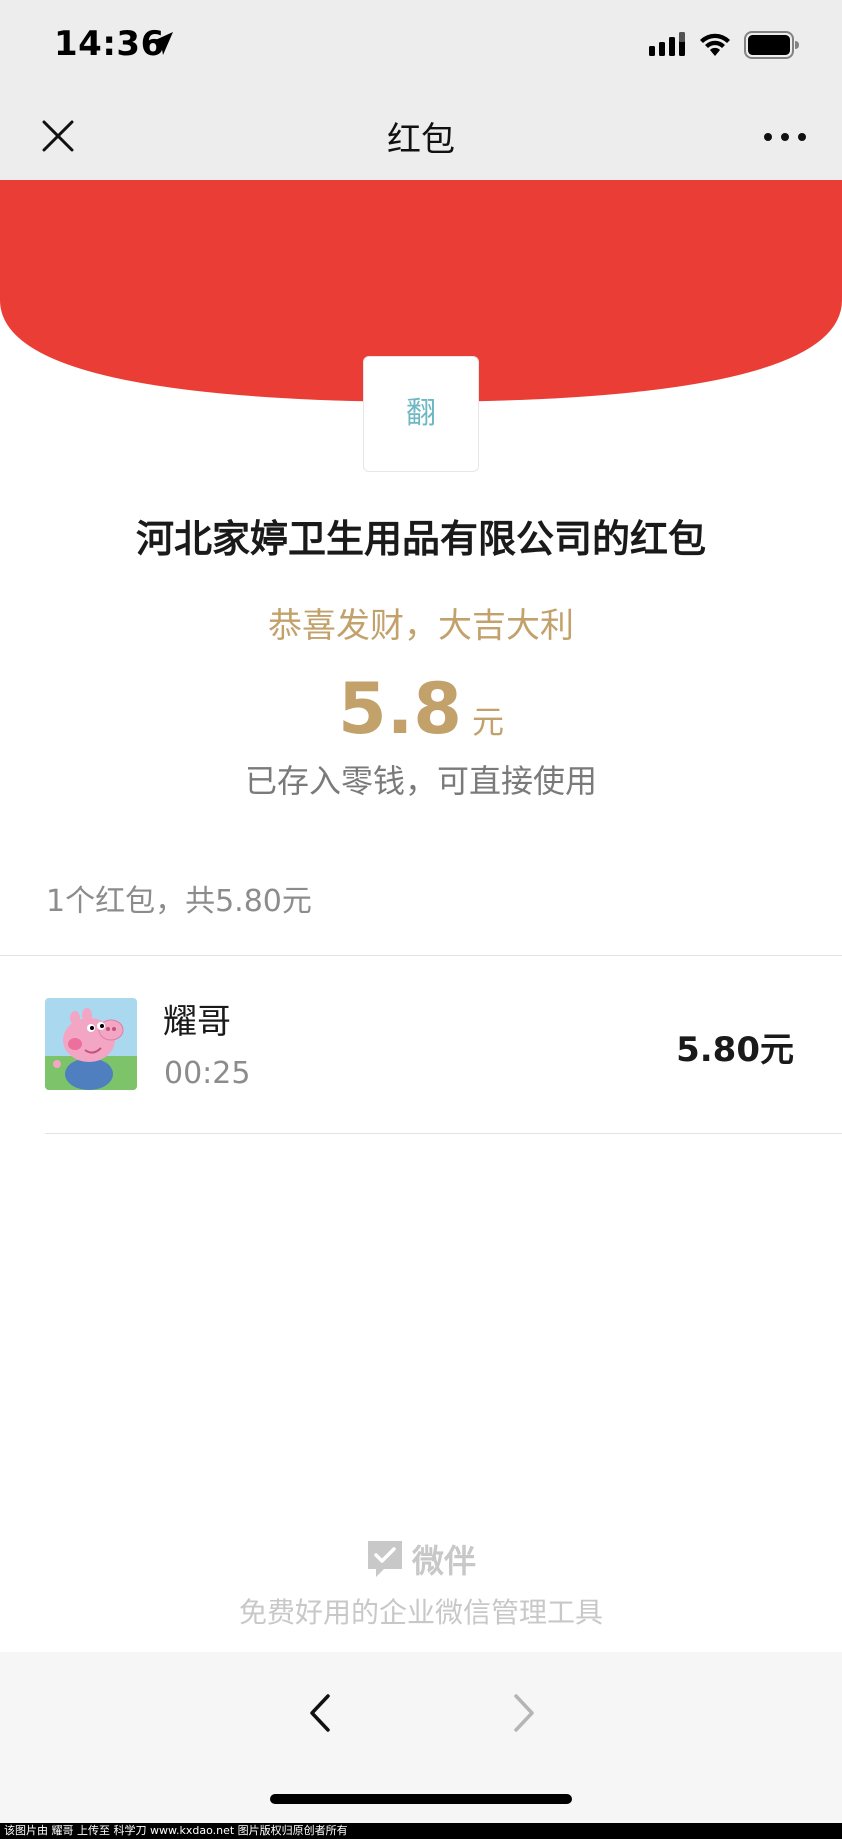  I want to click on divider, so click(443, 1133).